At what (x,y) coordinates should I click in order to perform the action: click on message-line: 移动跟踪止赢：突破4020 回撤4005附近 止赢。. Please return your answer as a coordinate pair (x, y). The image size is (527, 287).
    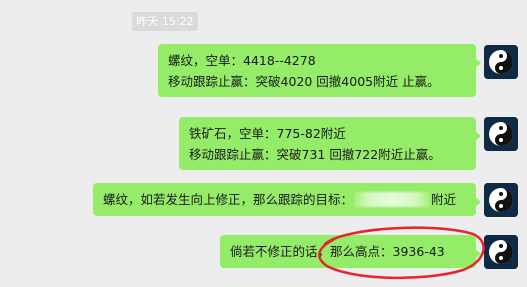
    Looking at the image, I should click on (304, 81).